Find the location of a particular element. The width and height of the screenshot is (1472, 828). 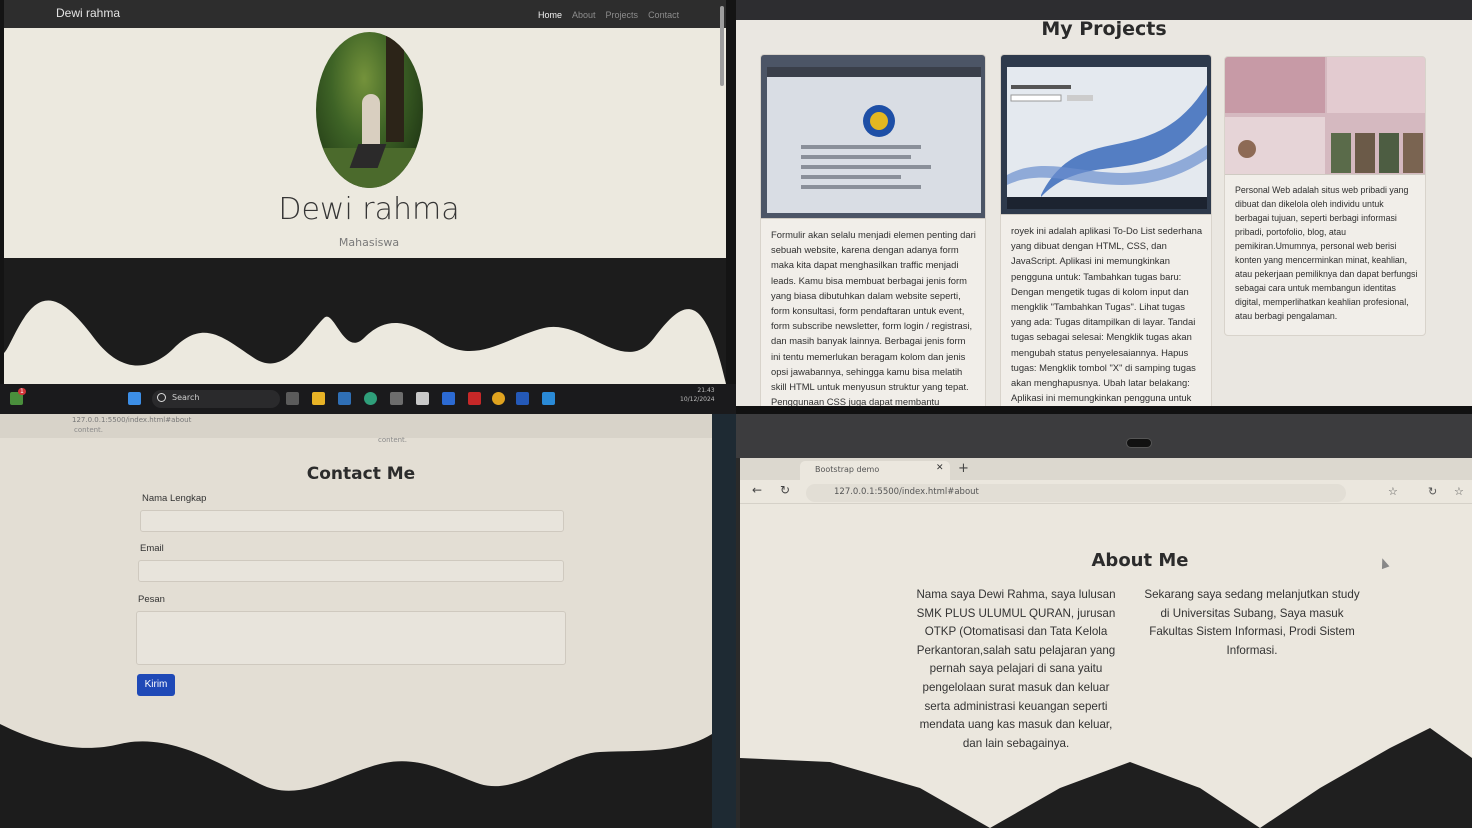

vscode-icon is located at coordinates (548, 398).